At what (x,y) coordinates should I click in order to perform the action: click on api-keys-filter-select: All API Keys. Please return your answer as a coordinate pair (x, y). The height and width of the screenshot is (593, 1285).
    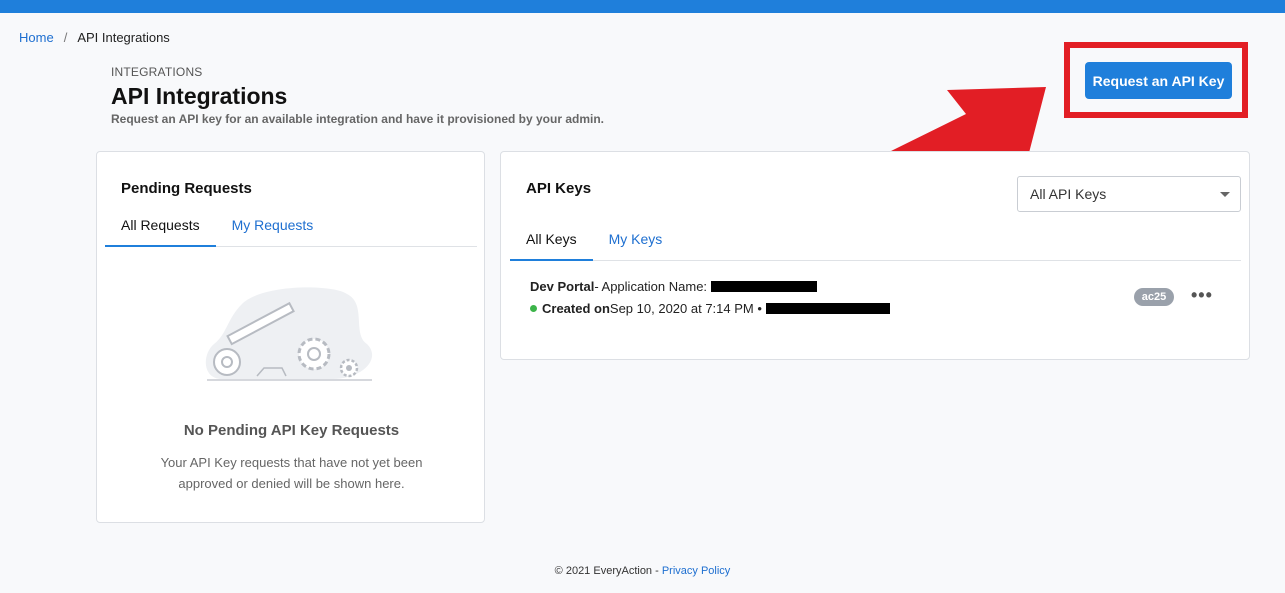
    Looking at the image, I should click on (1129, 194).